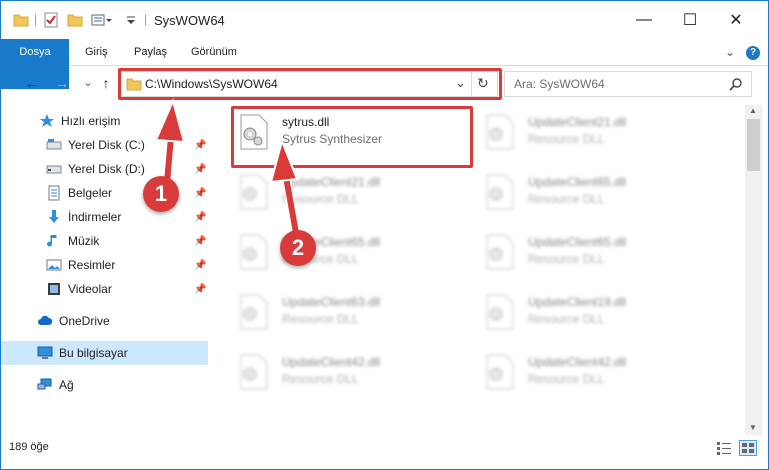 The width and height of the screenshot is (769, 470). Describe the element at coordinates (298, 248) in the screenshot. I see `callout-badge-2: 2` at that location.